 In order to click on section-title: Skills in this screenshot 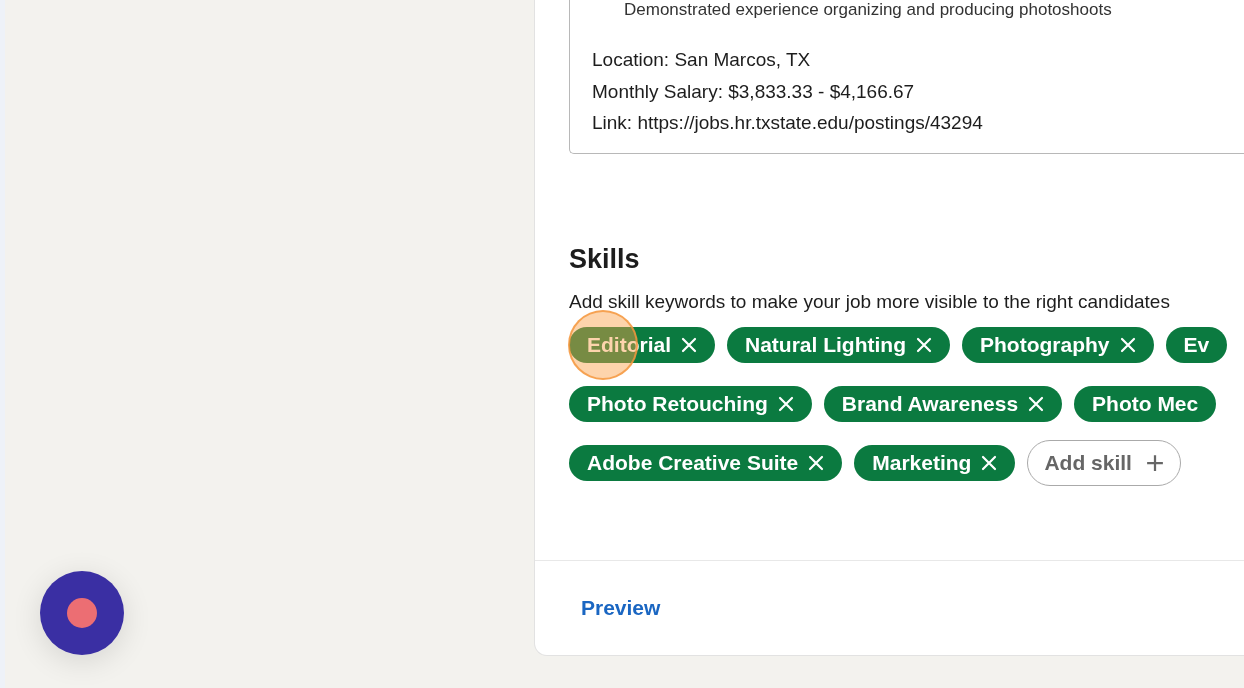, I will do `click(605, 259)`.